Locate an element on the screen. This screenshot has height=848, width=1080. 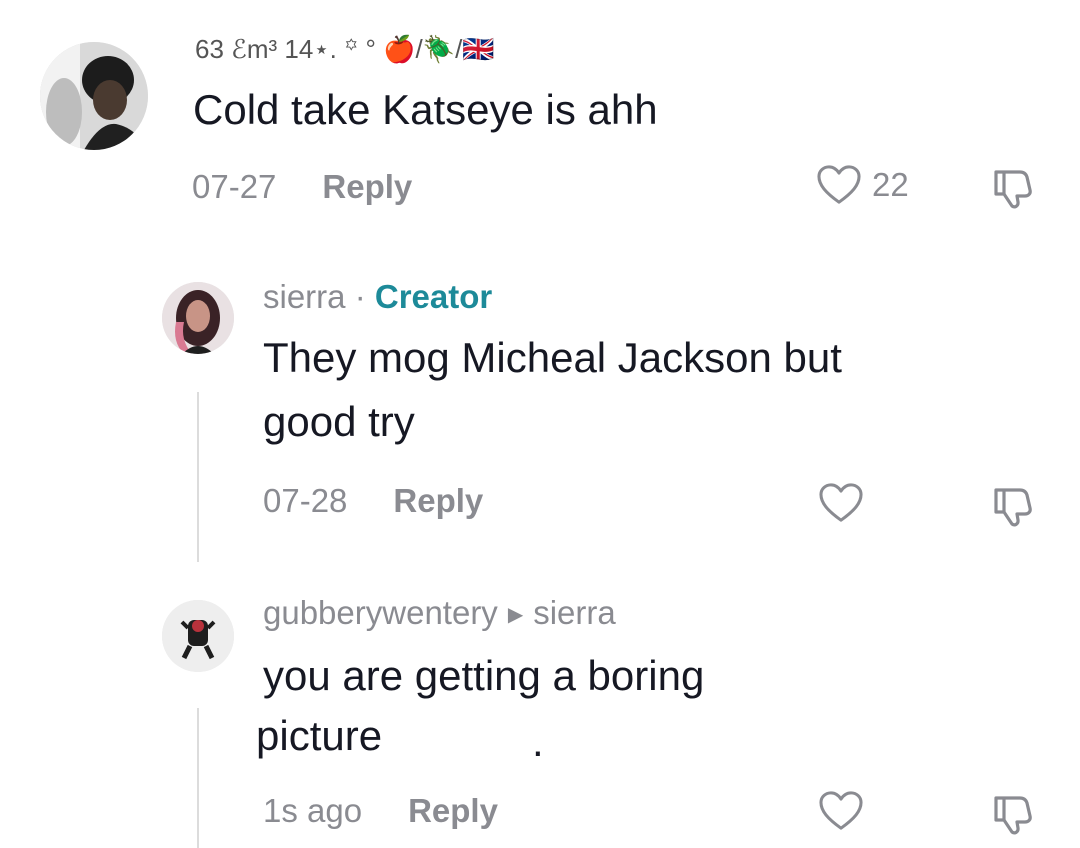
caret-right-icon: ▶ is located at coordinates (515, 615).